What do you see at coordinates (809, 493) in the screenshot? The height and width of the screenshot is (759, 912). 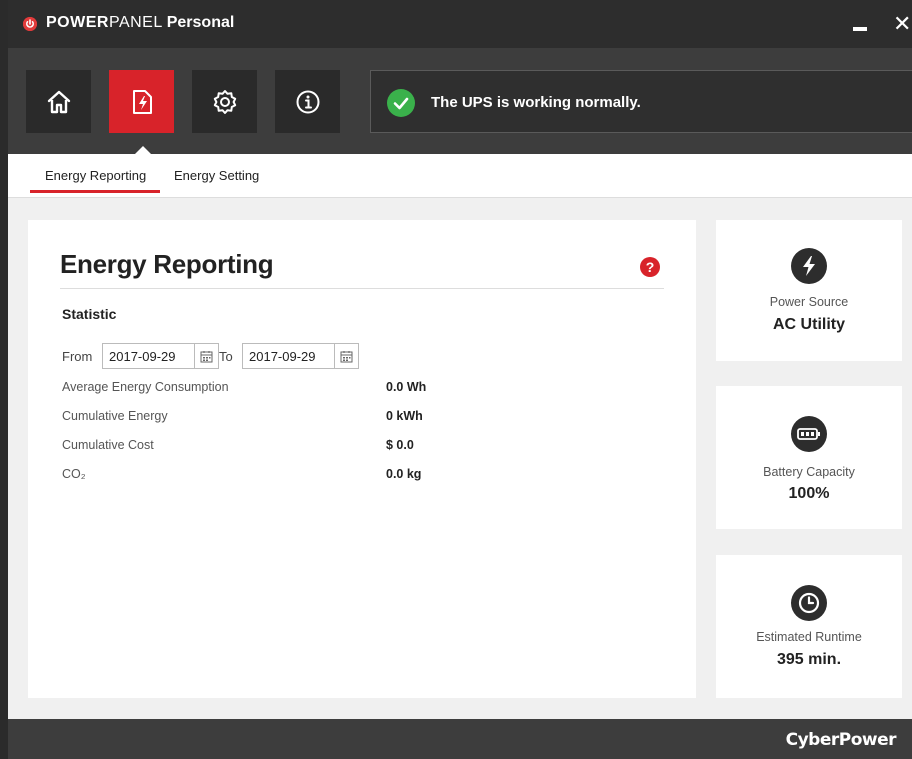 I see `battery-capacity-value: 100%` at bounding box center [809, 493].